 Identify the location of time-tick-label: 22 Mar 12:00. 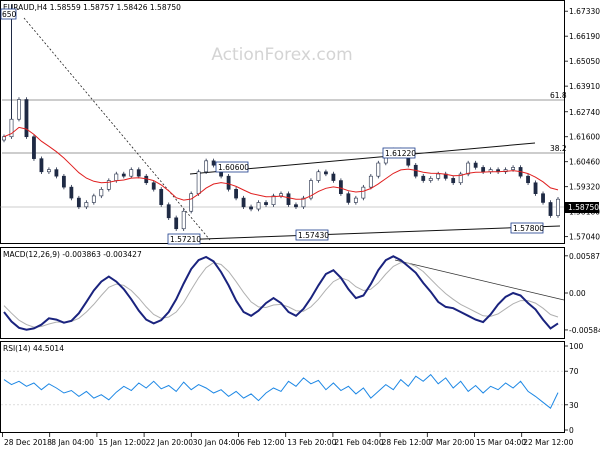
(548, 442).